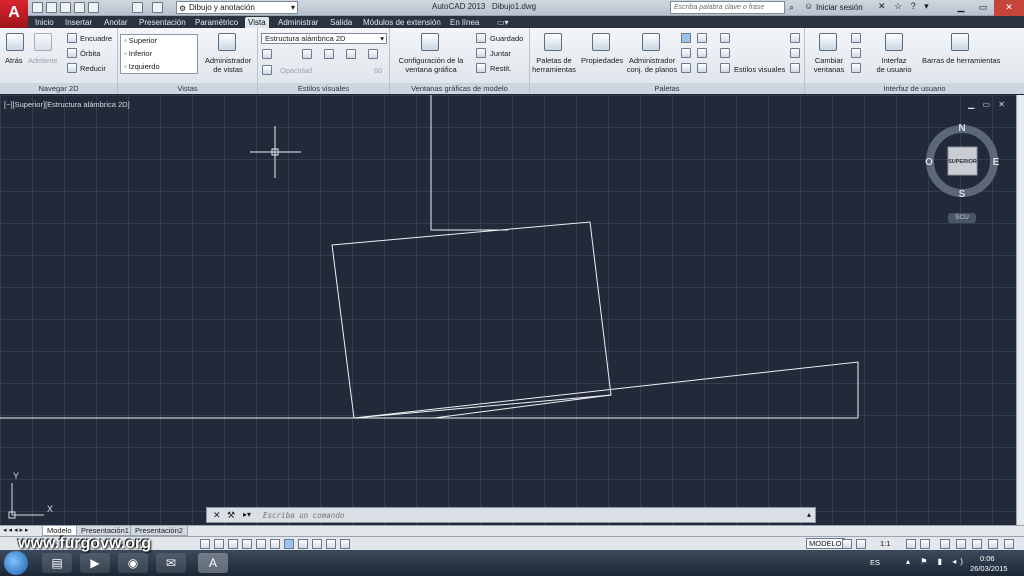  I want to click on help-search-input: Escriba palabra clave o frase, so click(727, 7).